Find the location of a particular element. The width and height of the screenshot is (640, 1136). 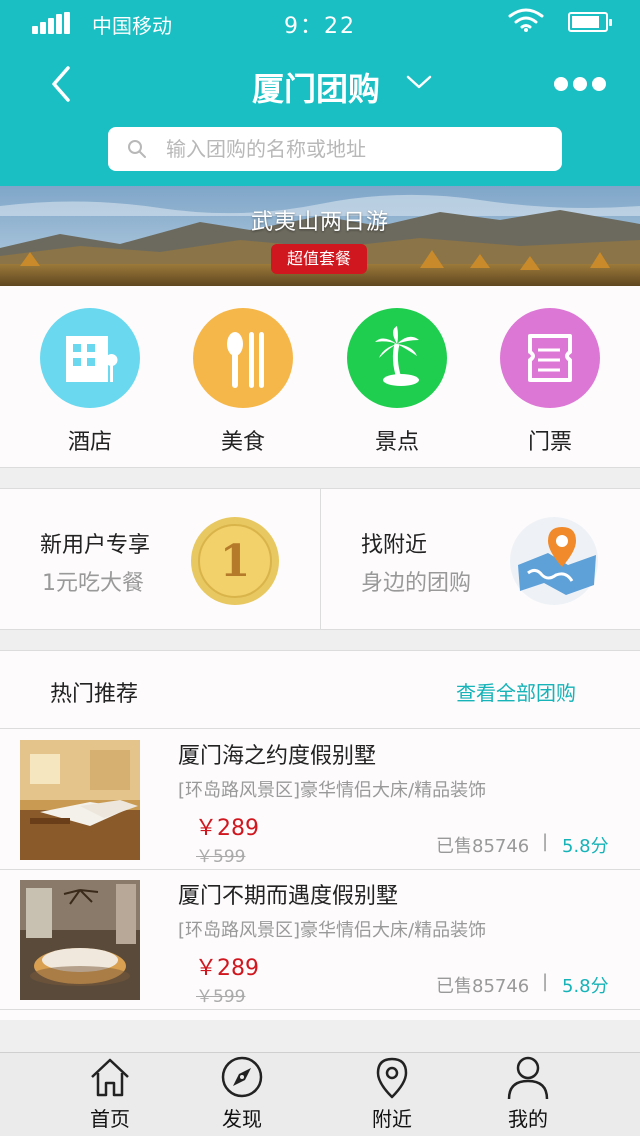

search-icon is located at coordinates (137, 149).